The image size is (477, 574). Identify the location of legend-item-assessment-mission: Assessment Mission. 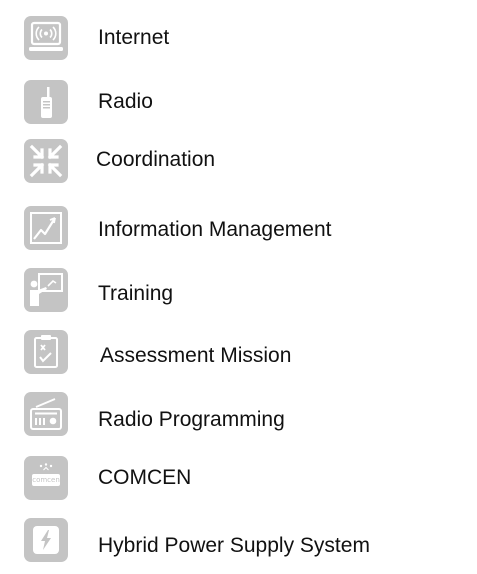
(238, 355).